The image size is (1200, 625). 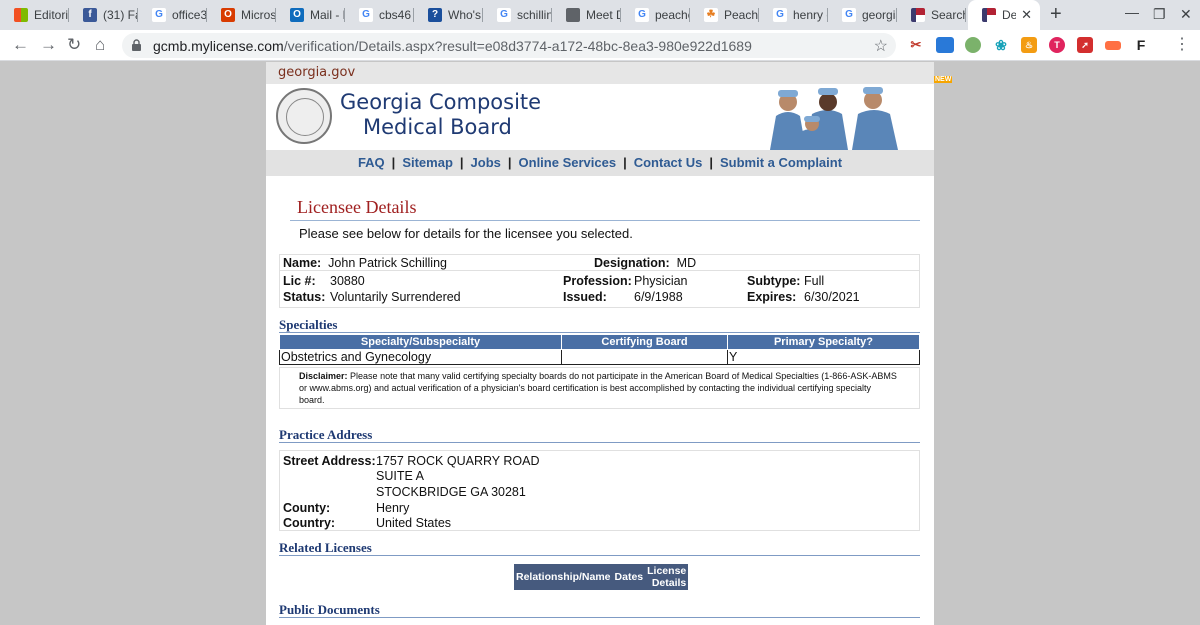 I want to click on tab-title: Meet D, so click(x=603, y=15).